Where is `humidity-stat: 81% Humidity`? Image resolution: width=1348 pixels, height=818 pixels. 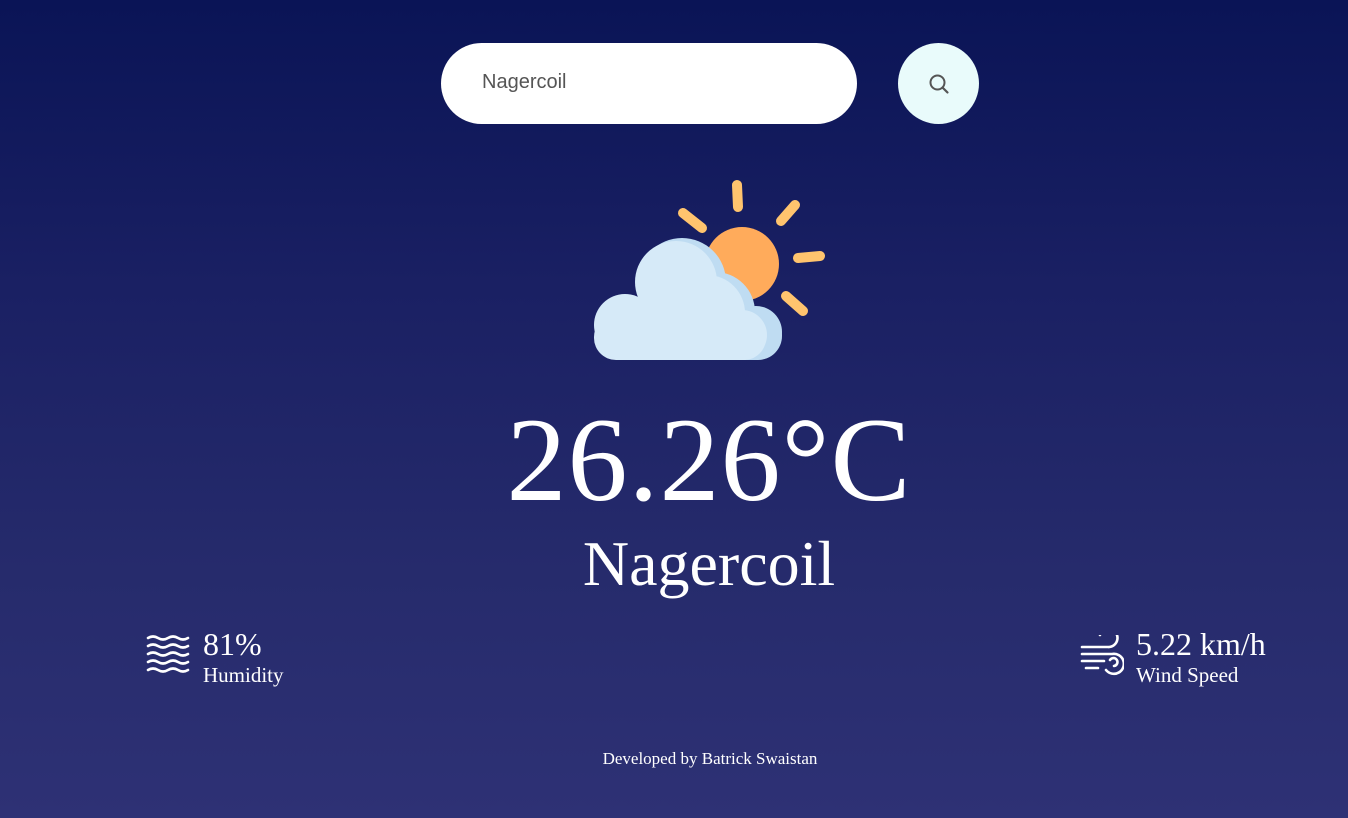
humidity-stat: 81% Humidity is located at coordinates (215, 656).